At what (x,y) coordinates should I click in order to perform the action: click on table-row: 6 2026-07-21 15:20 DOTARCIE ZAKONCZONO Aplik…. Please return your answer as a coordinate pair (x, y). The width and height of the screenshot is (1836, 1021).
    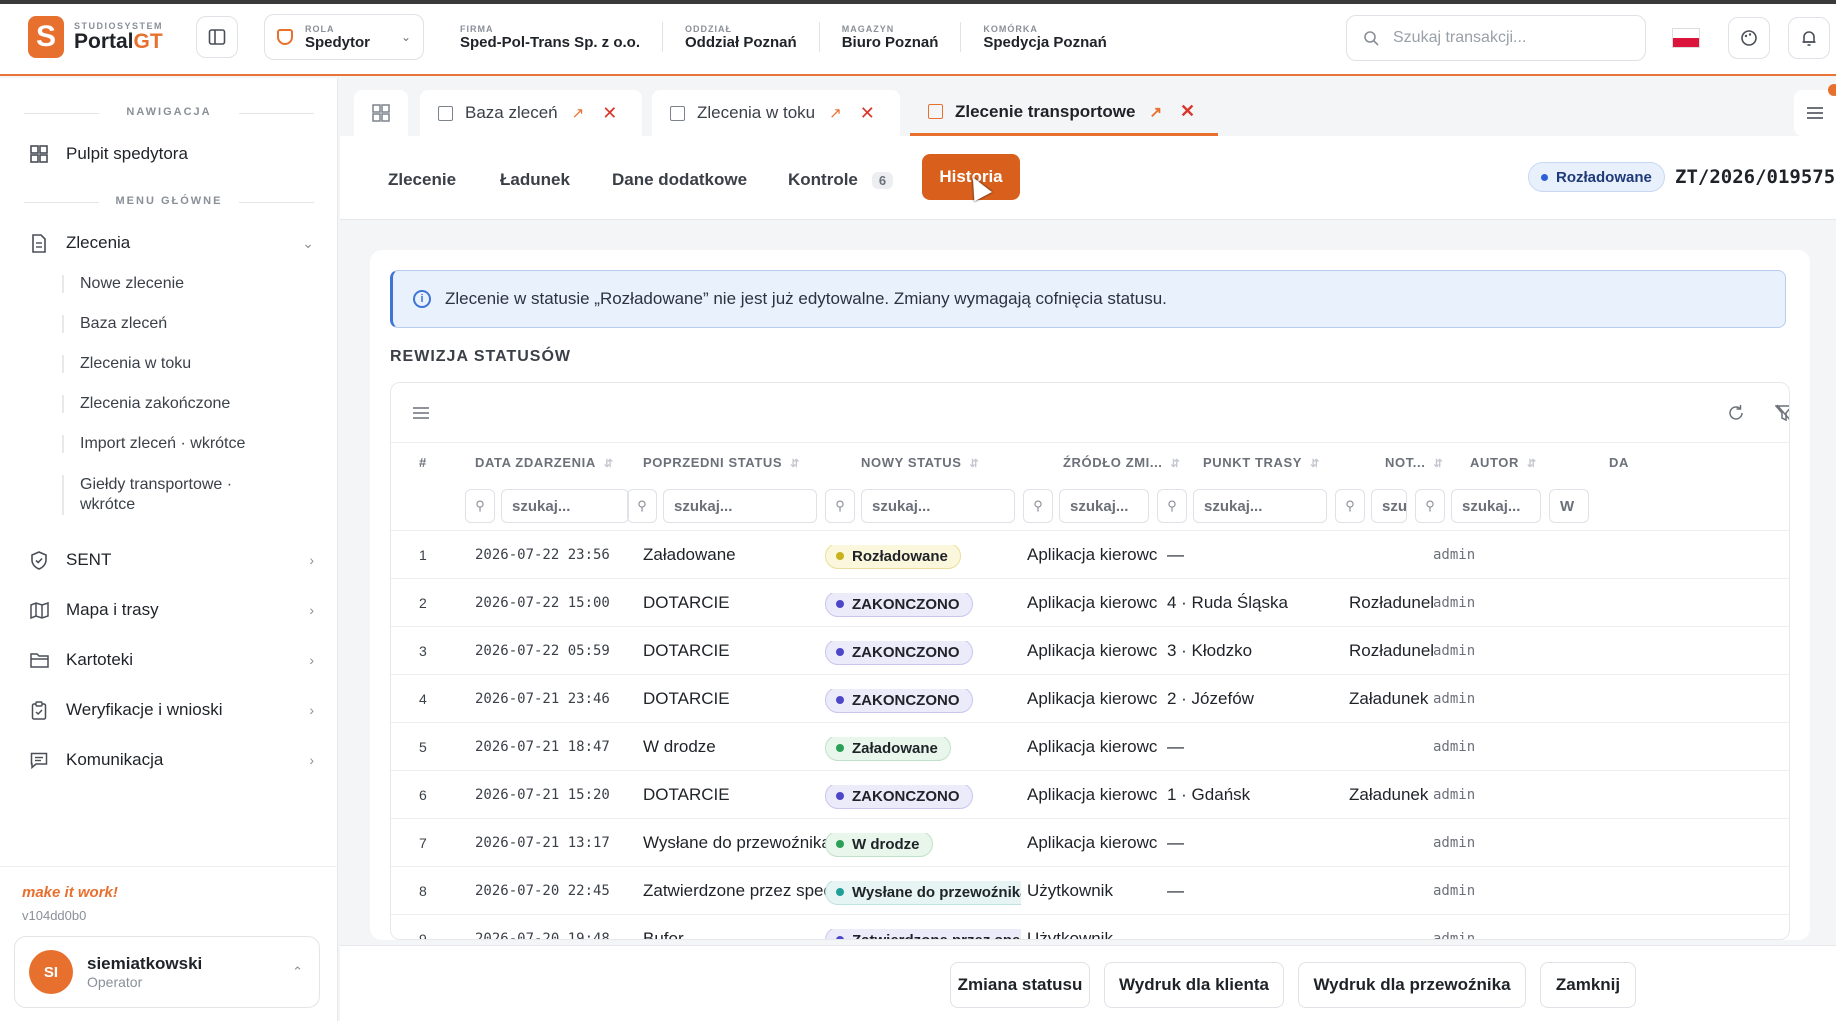
    Looking at the image, I should click on (1090, 795).